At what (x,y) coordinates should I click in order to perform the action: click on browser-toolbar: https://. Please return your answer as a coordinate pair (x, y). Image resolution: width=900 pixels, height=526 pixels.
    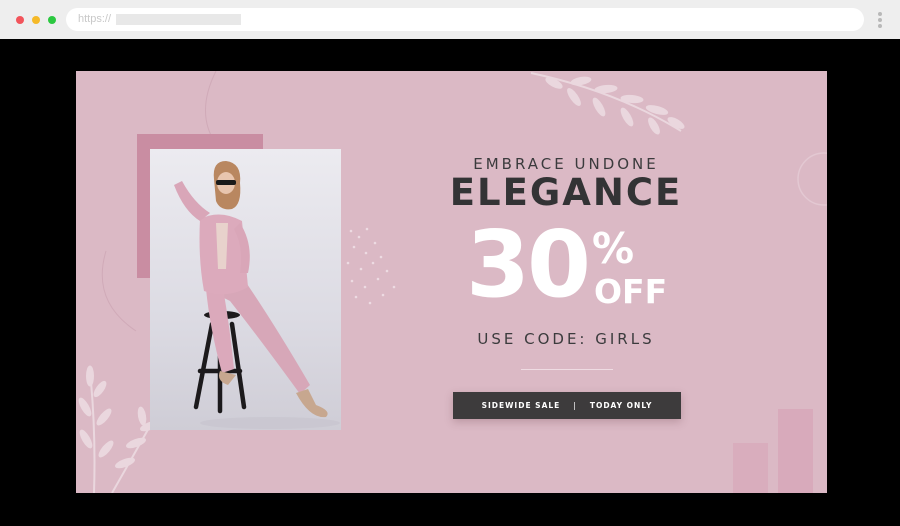
    Looking at the image, I should click on (450, 19).